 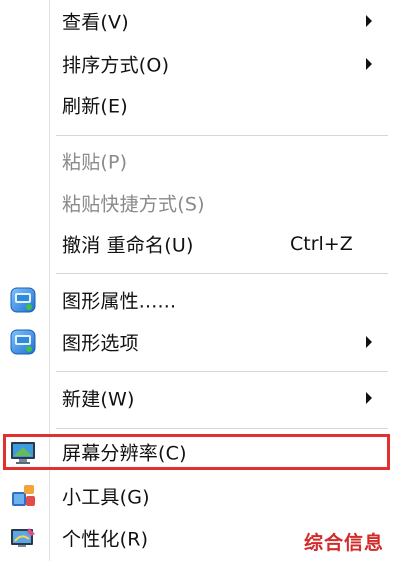 What do you see at coordinates (197, 342) in the screenshot?
I see `menu-item-graphics-options: 图形选项` at bounding box center [197, 342].